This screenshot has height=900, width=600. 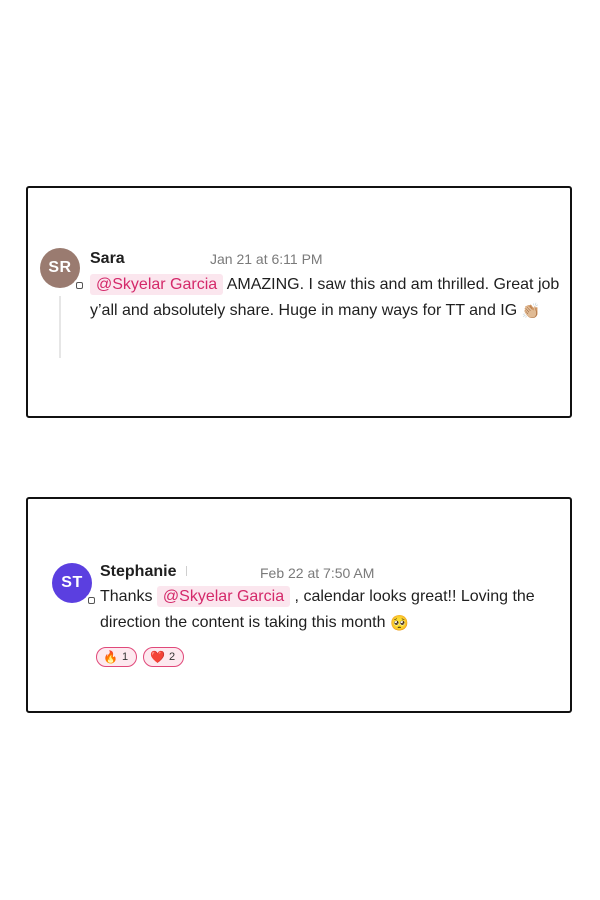 I want to click on author-name: Sara, so click(x=107, y=259).